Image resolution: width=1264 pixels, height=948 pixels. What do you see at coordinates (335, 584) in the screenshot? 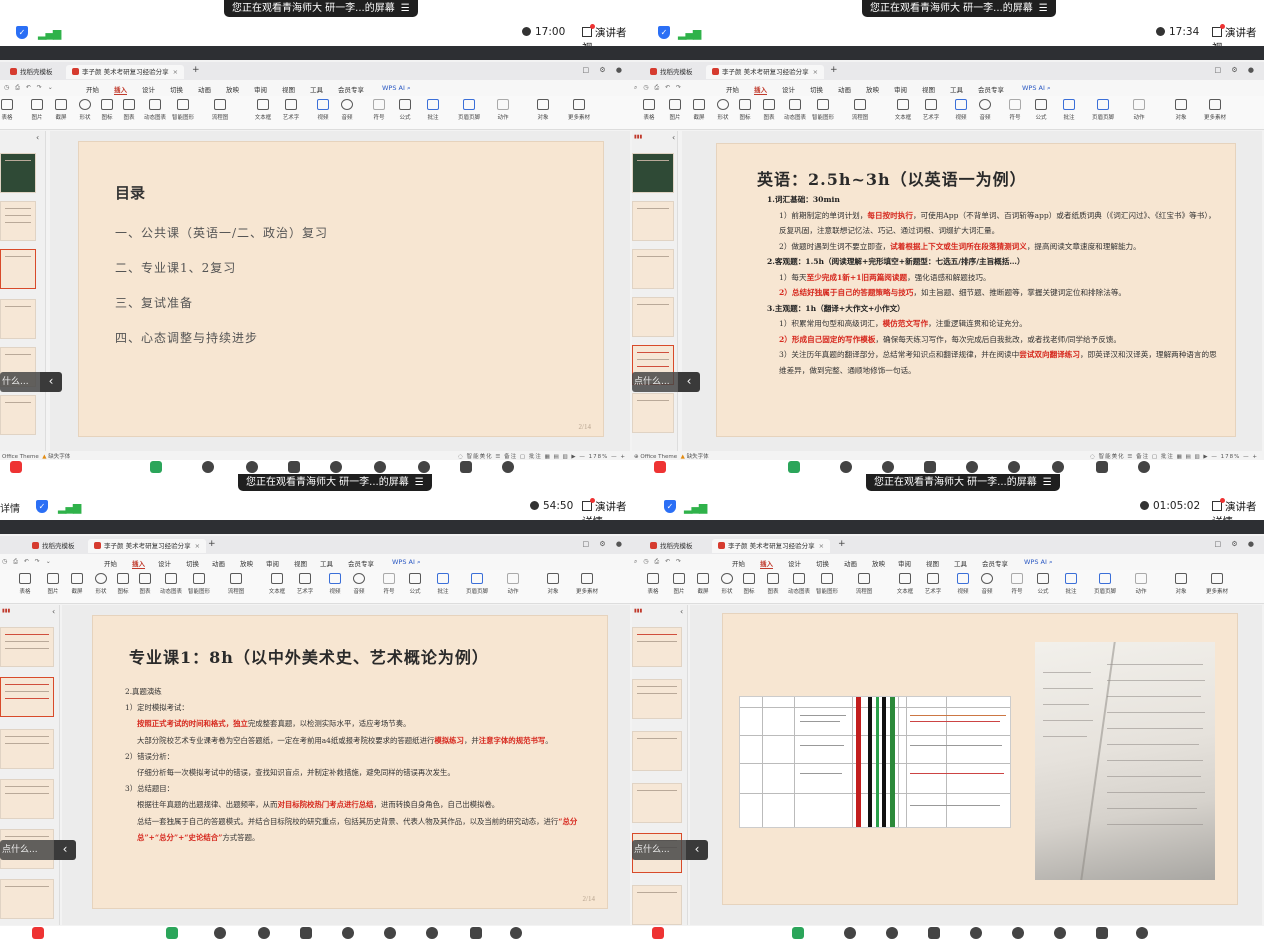
I see `ribbon-video: 视频` at bounding box center [335, 584].